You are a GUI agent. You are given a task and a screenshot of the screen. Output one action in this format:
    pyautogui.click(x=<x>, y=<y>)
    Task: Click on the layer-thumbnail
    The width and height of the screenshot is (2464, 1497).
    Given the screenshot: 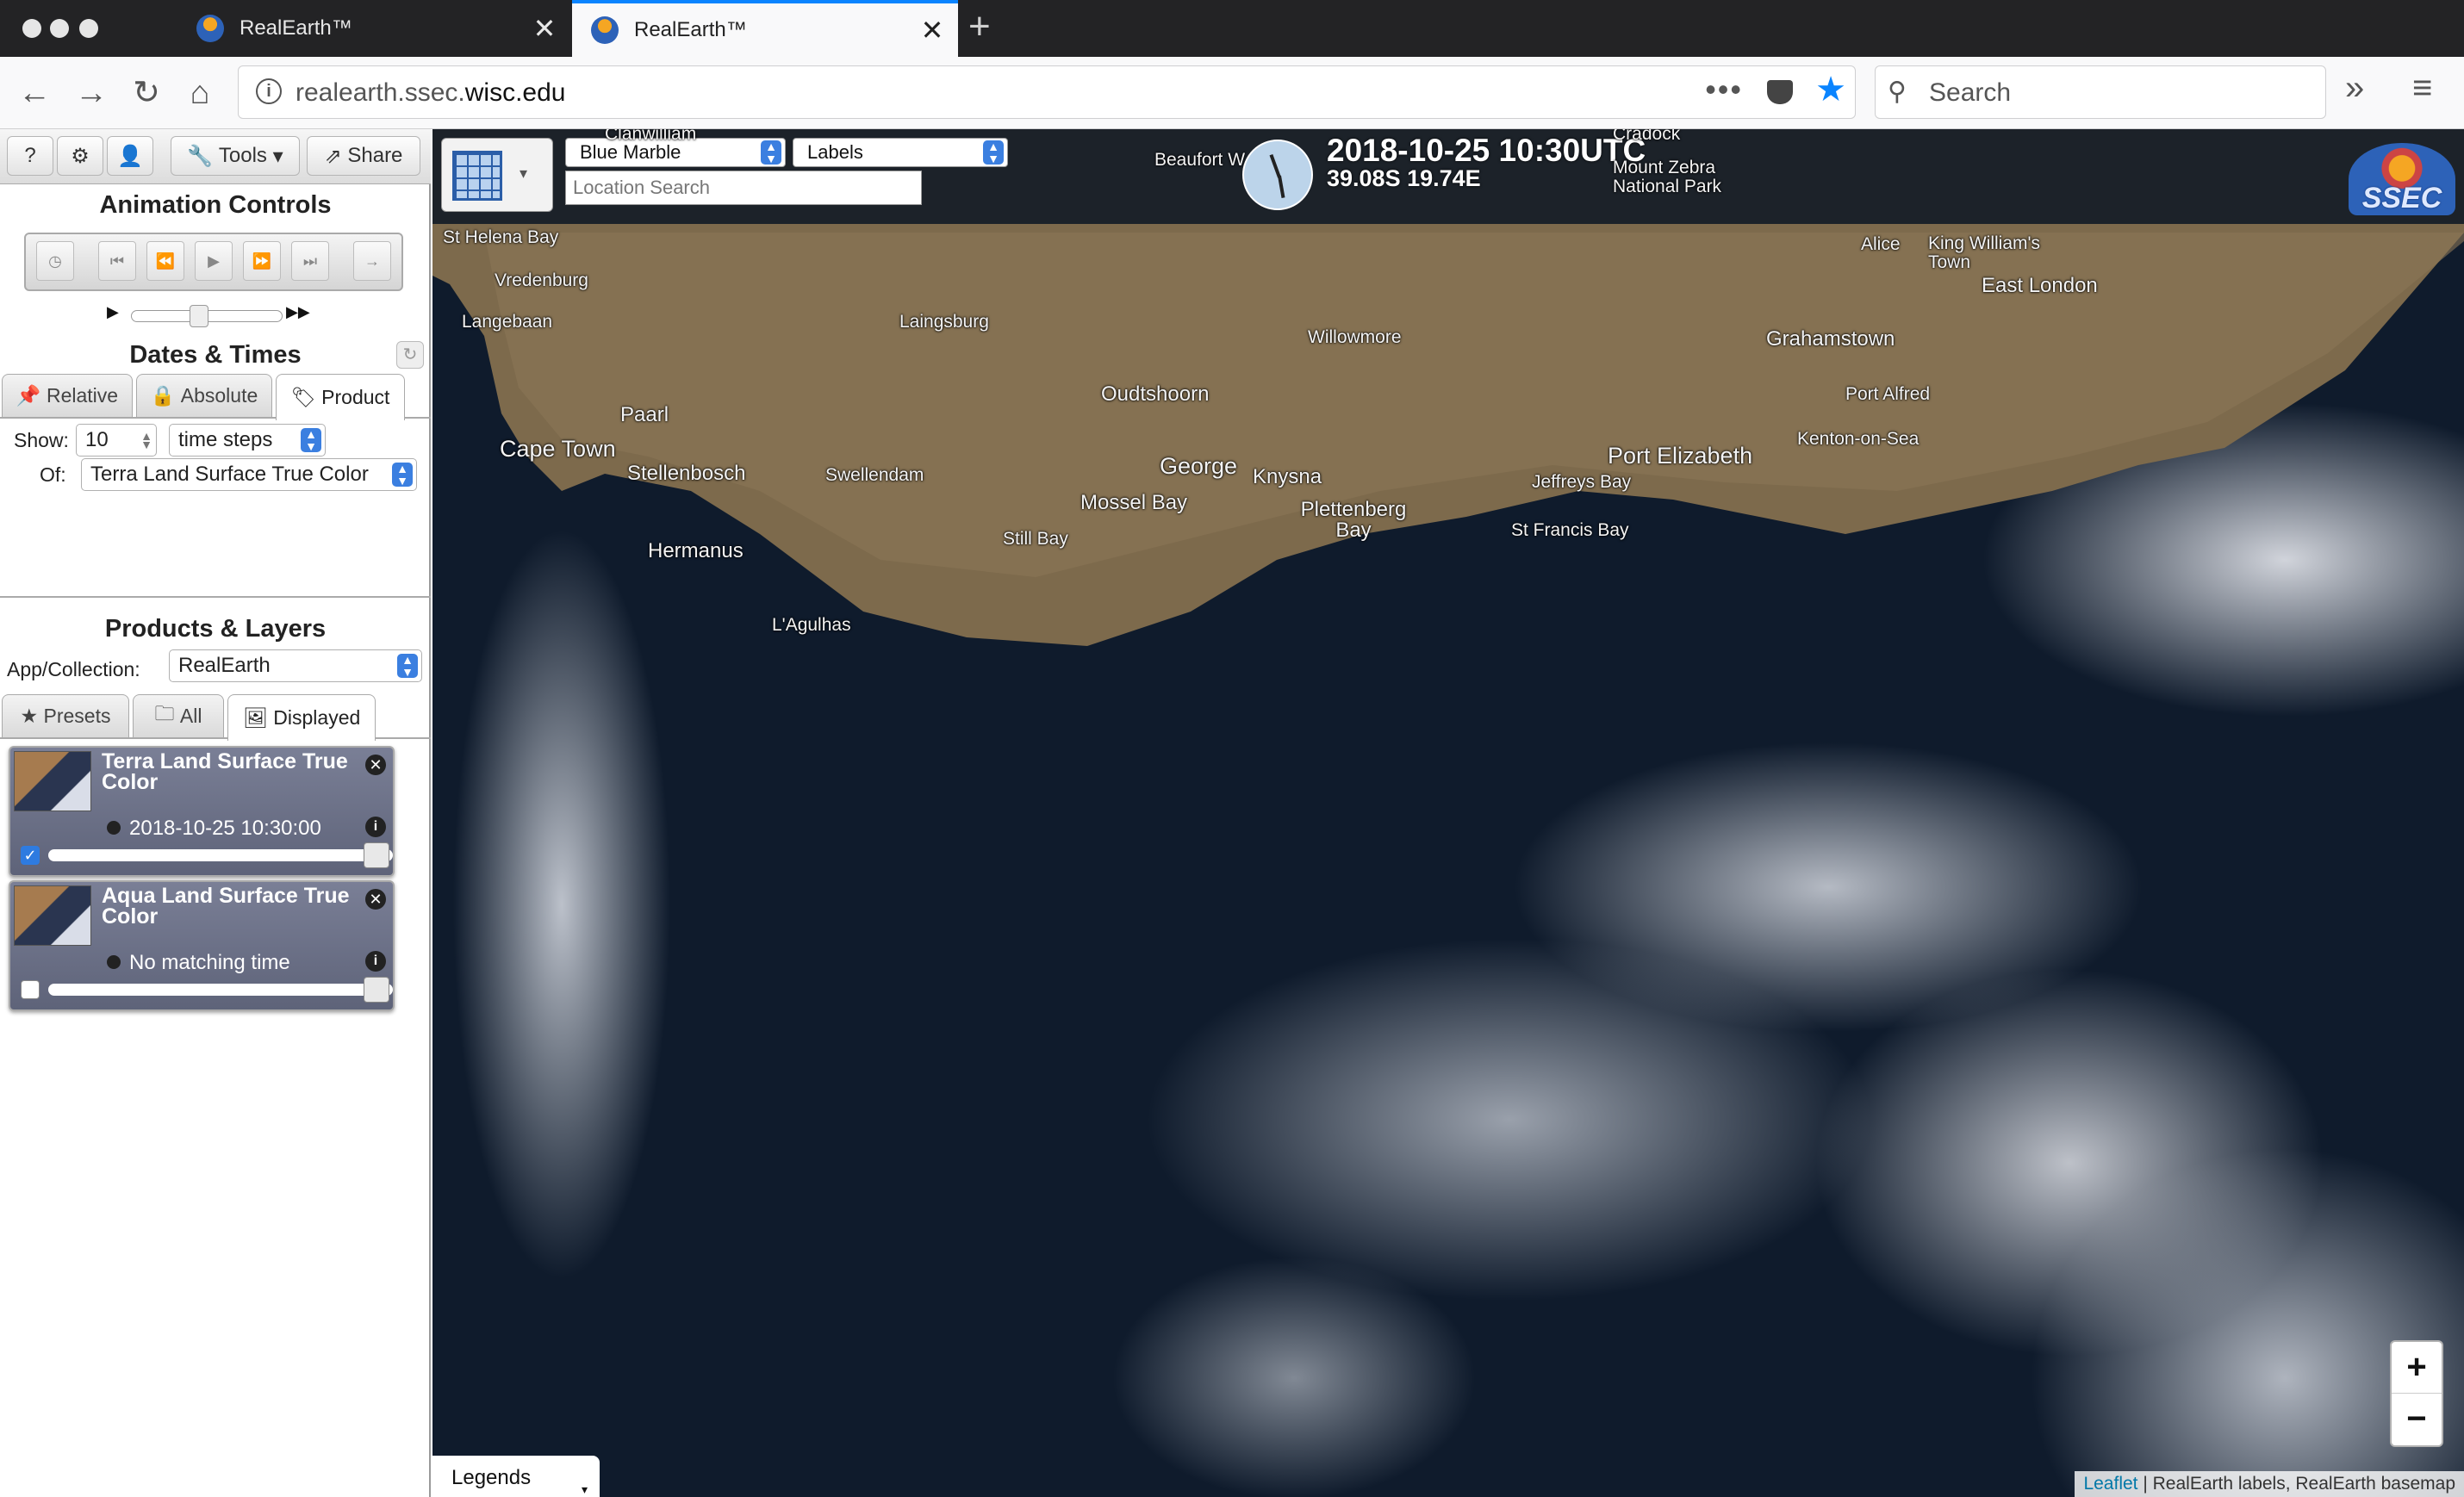 What is the action you would take?
    pyautogui.click(x=53, y=781)
    